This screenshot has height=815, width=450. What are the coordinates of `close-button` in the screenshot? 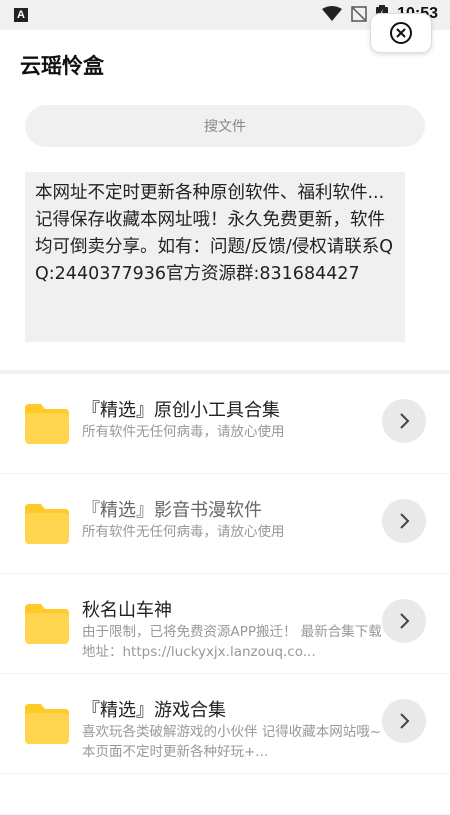 It's located at (401, 33).